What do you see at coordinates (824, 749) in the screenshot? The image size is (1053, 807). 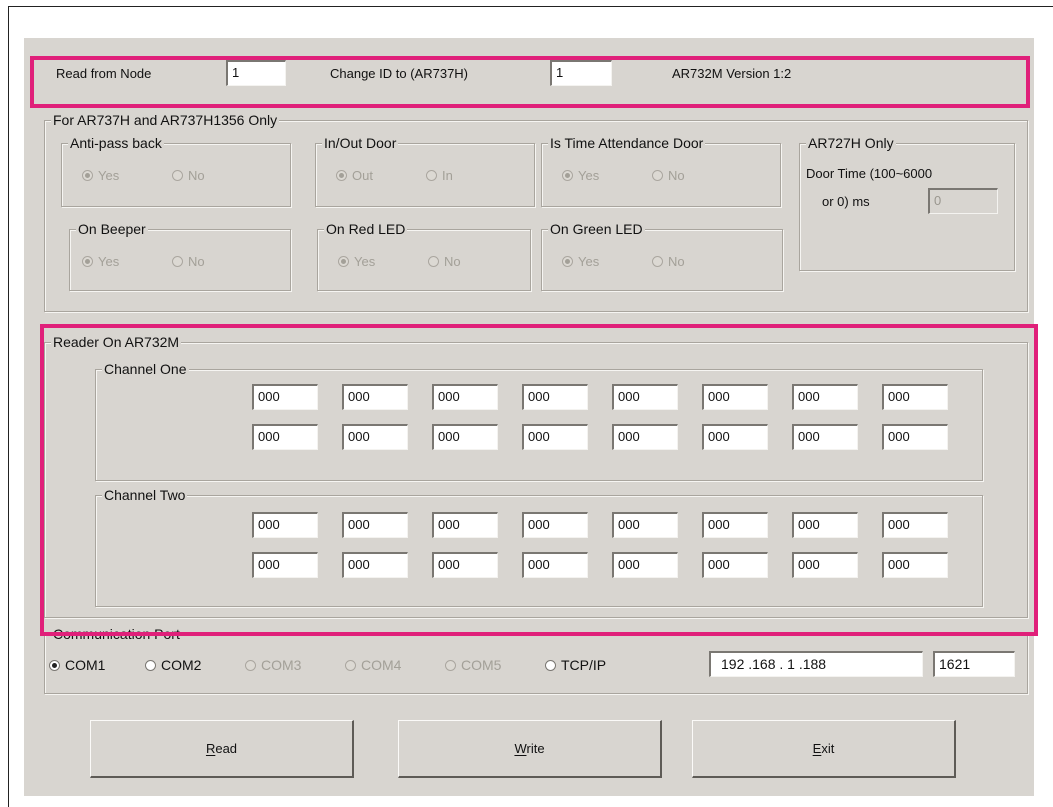 I see `exit-button: Exit` at bounding box center [824, 749].